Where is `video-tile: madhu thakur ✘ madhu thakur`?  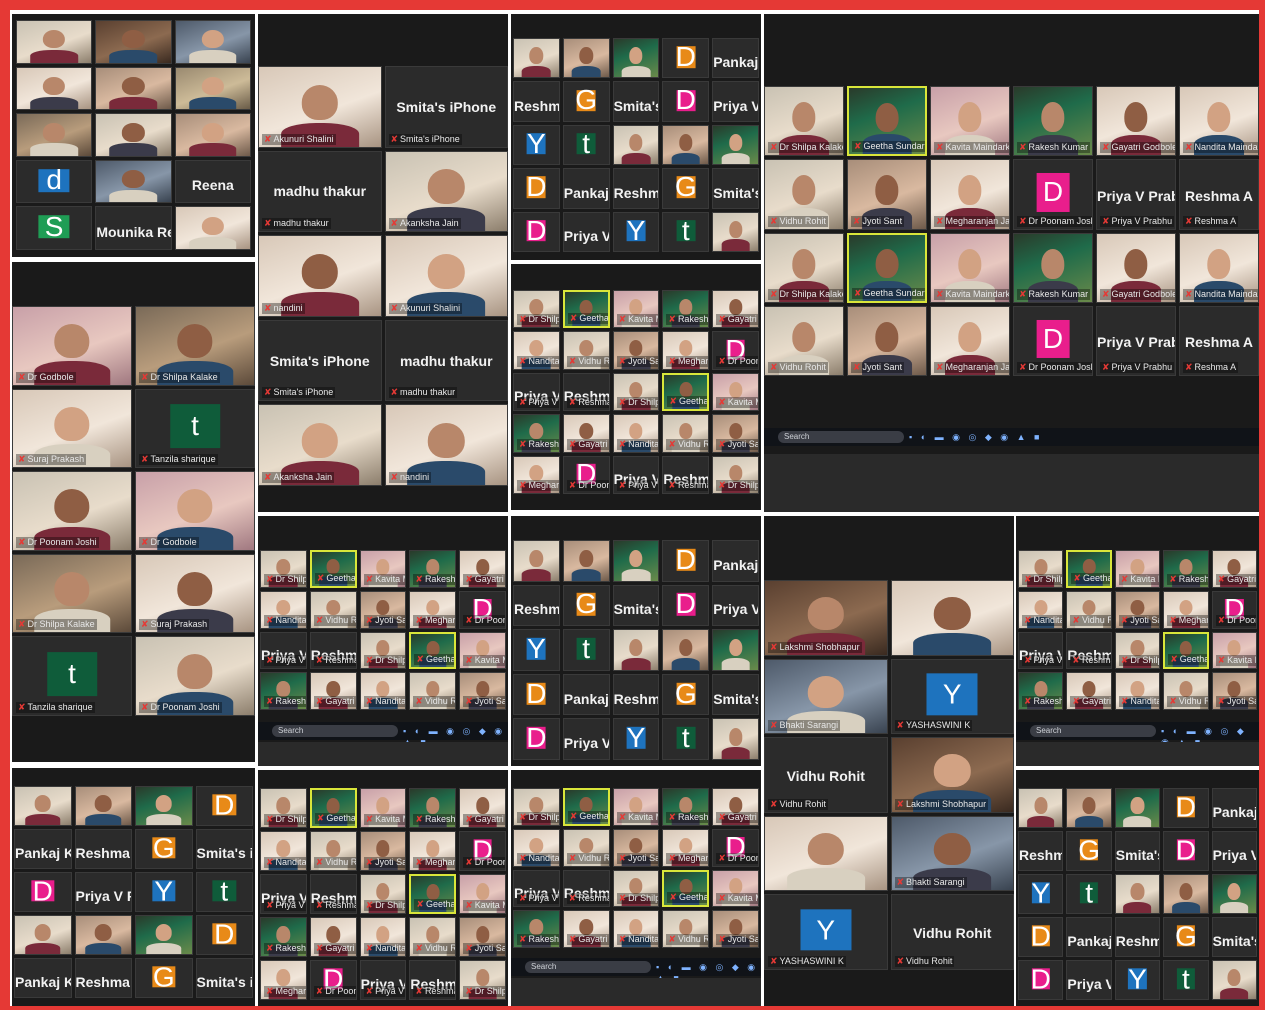
video-tile: madhu thakur ✘ madhu thakur is located at coordinates (320, 191).